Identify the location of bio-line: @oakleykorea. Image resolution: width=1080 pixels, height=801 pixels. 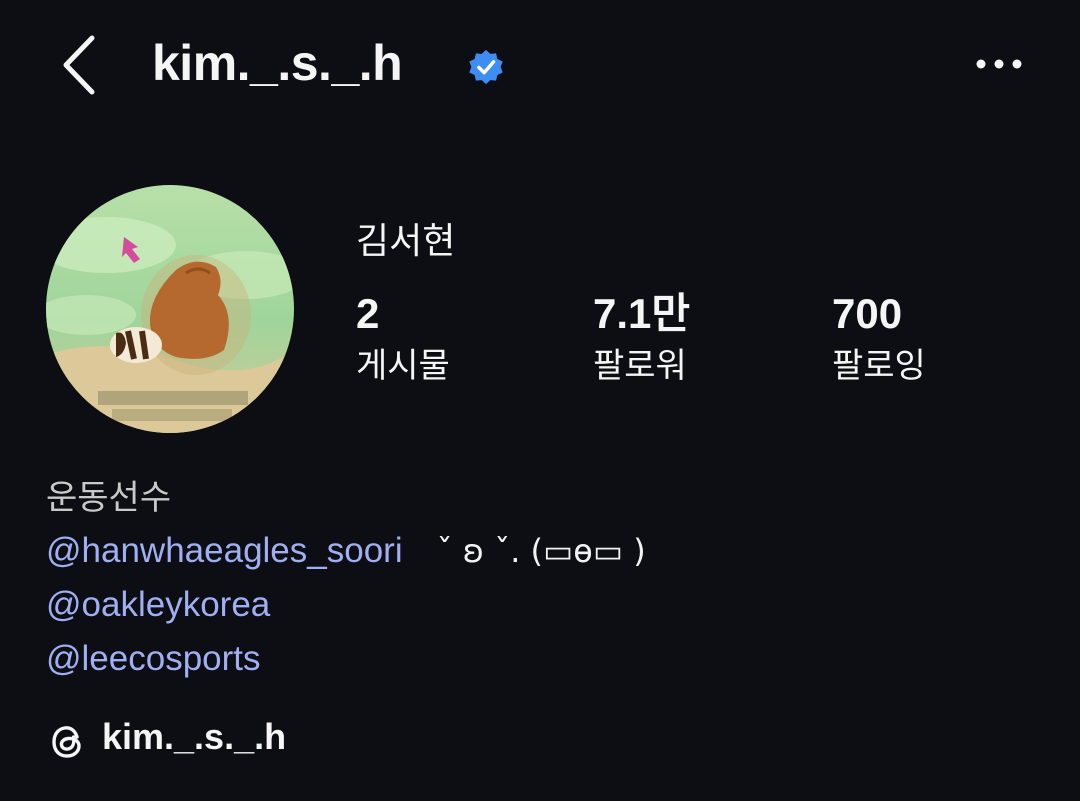
(346, 605).